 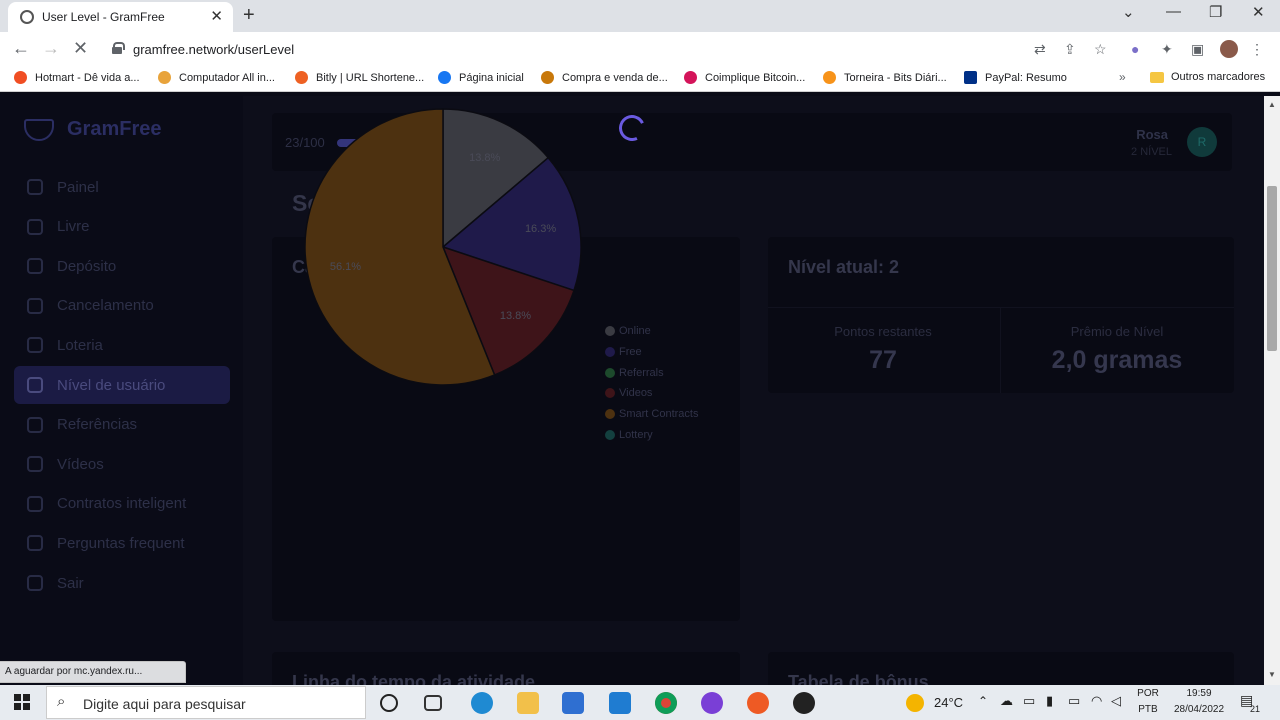 I want to click on taskbar-search-box: ⌕ Digite aqui para pesquisar, so click(x=206, y=702).